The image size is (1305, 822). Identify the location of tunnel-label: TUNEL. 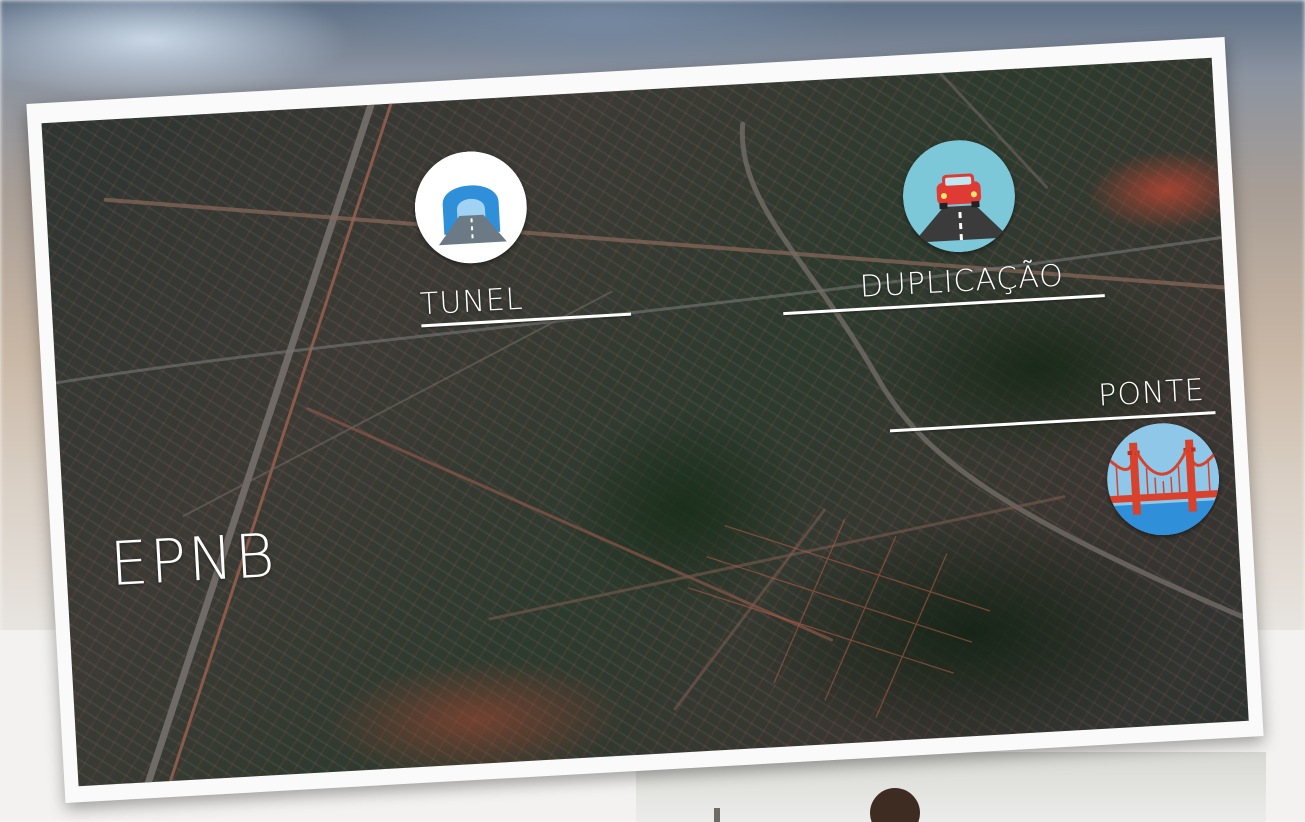
(472, 302).